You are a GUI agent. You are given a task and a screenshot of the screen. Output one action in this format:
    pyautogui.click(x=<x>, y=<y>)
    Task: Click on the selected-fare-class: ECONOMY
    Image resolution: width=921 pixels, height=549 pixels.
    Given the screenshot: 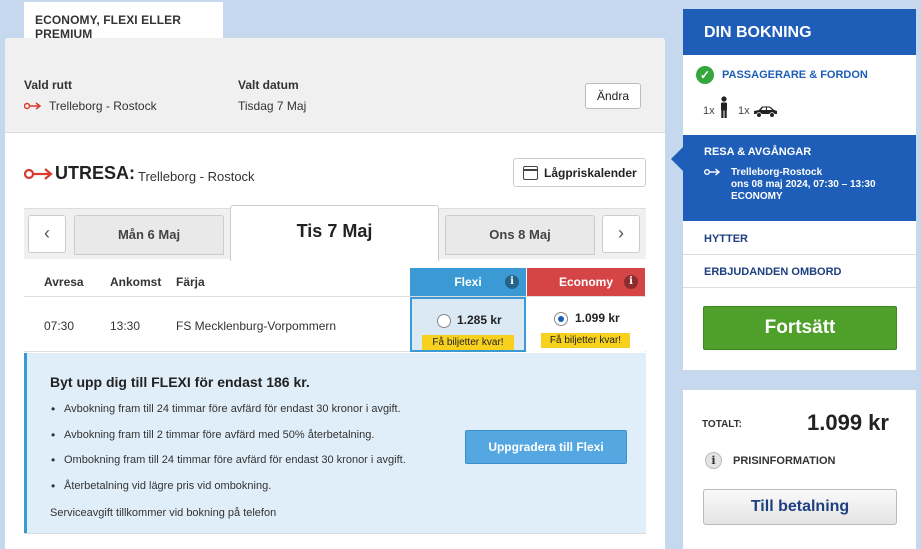 What is the action you would take?
    pyautogui.click(x=757, y=196)
    